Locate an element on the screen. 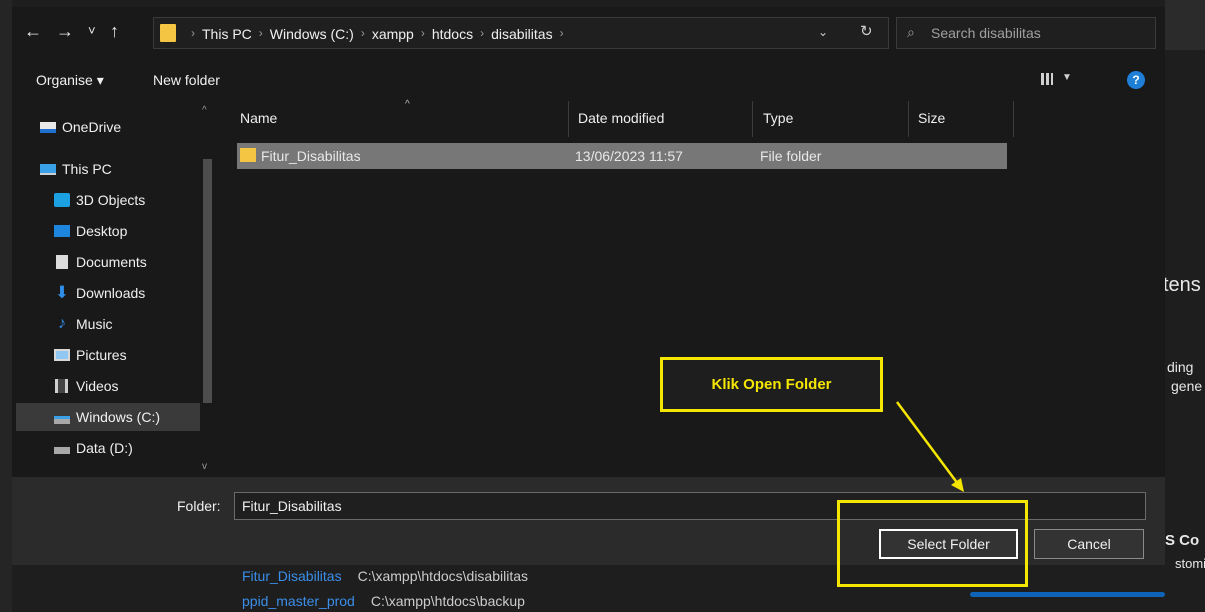 This screenshot has height=612, width=1205. sidebar-item-3d-objects: 3D Objects is located at coordinates (139, 200).